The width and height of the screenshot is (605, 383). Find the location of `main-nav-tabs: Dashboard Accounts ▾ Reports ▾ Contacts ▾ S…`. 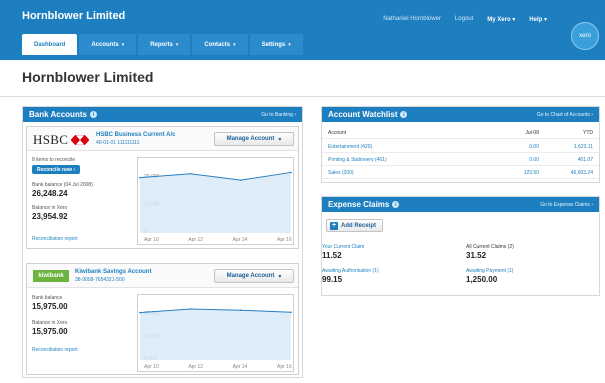

main-nav-tabs: Dashboard Accounts ▾ Reports ▾ Contacts ▾ S… is located at coordinates (163, 44).